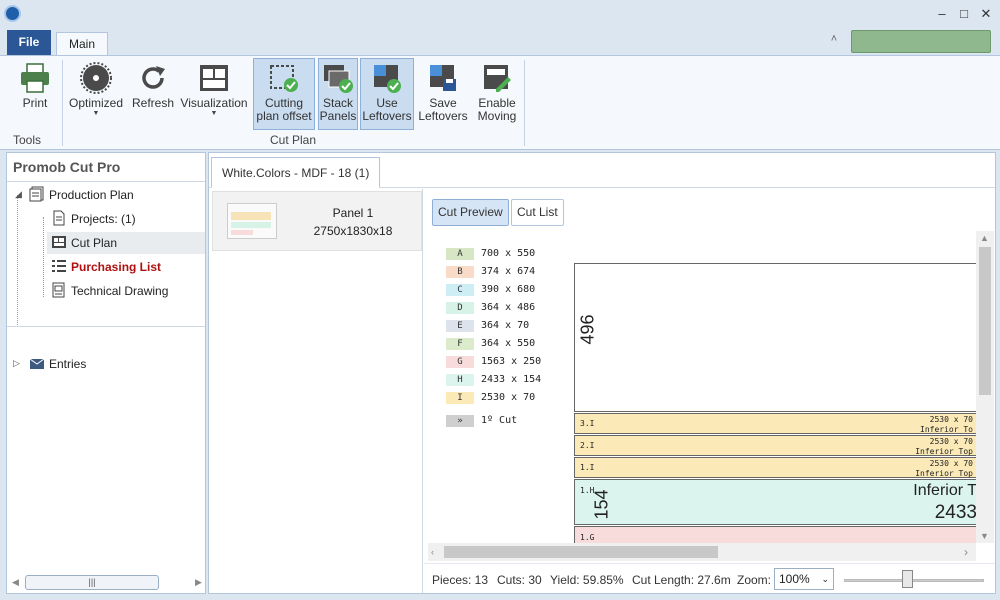 The width and height of the screenshot is (1000, 600). Describe the element at coordinates (59, 218) in the screenshot. I see `document-icon` at that location.